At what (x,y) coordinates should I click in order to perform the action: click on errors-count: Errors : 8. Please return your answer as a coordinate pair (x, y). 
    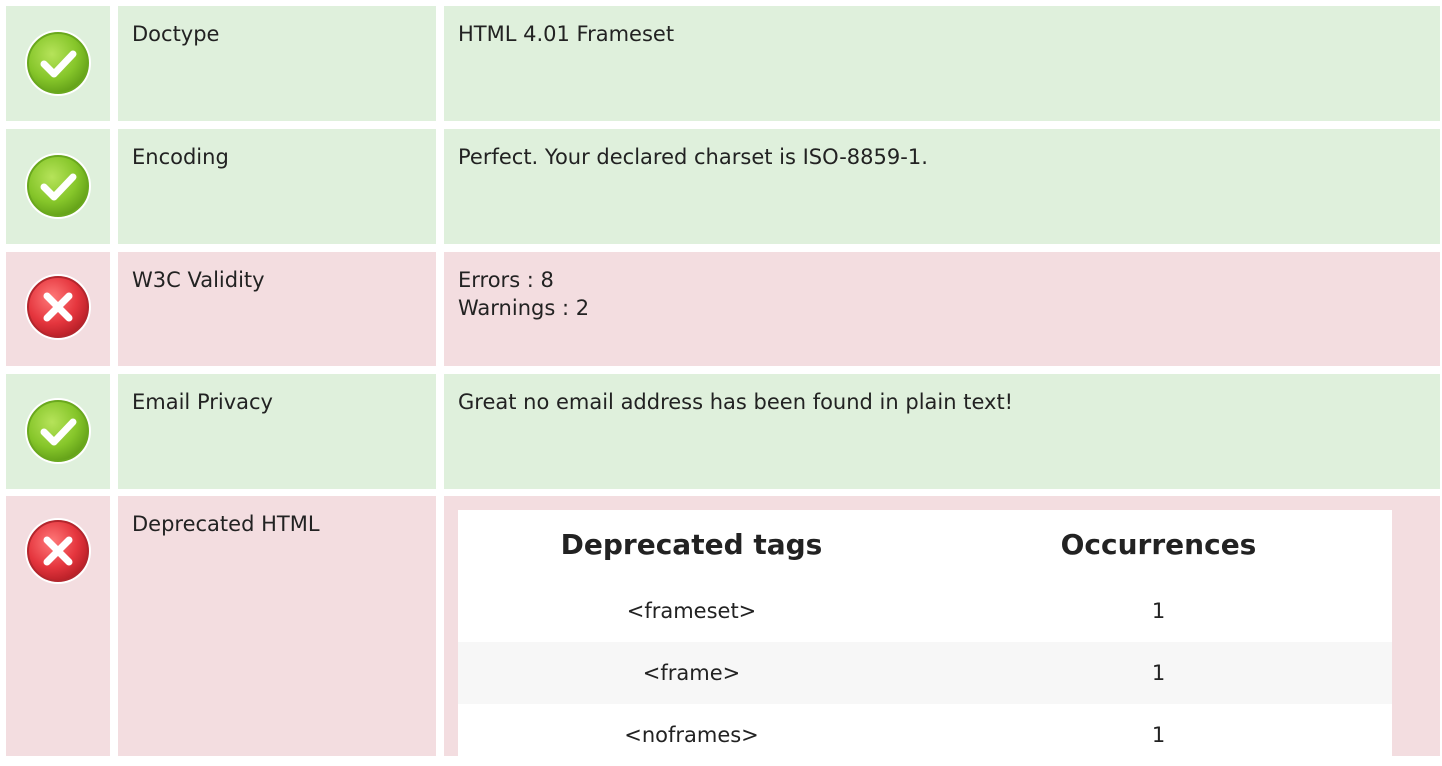
    Looking at the image, I should click on (506, 280).